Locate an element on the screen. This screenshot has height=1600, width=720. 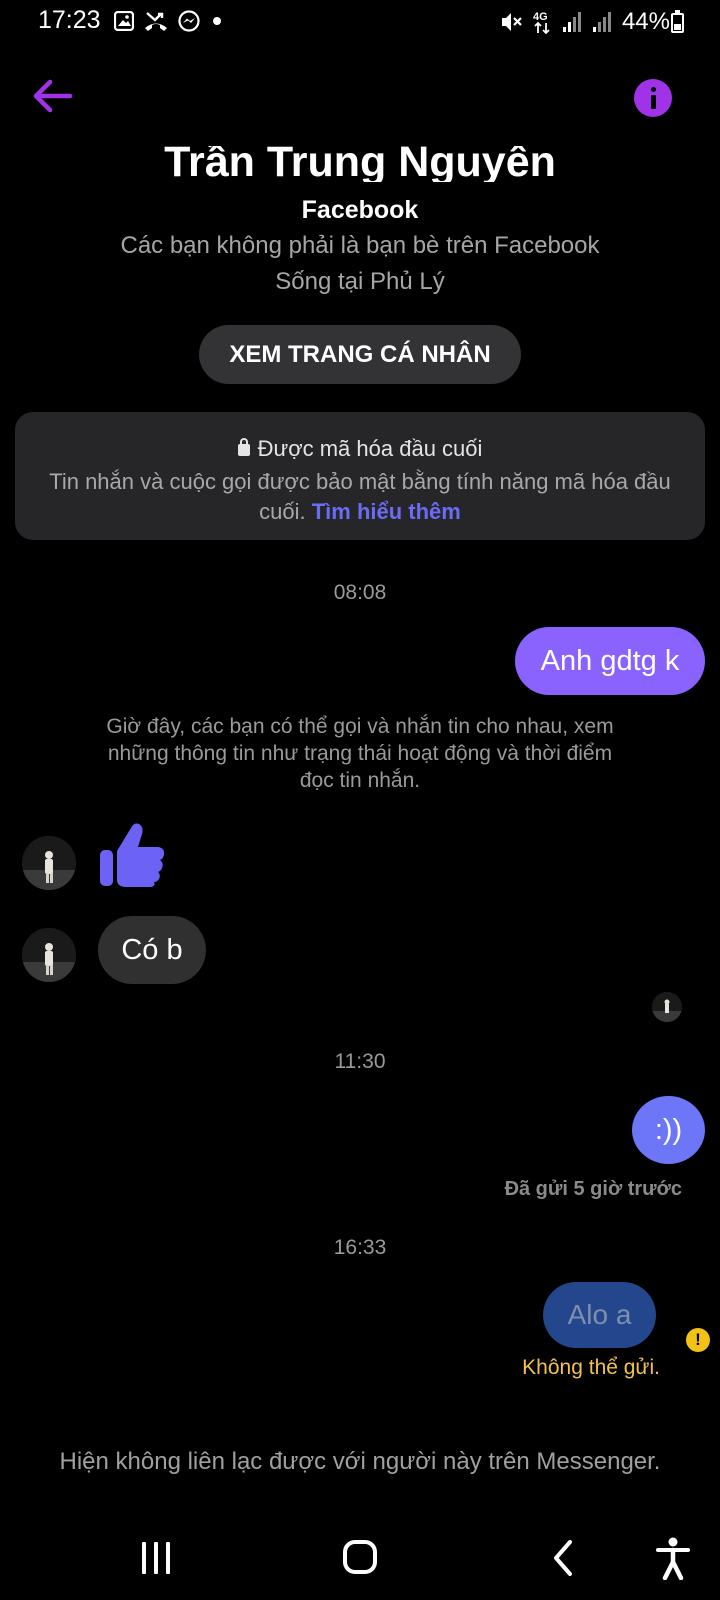
outgoing-message: :)) is located at coordinates (668, 1130).